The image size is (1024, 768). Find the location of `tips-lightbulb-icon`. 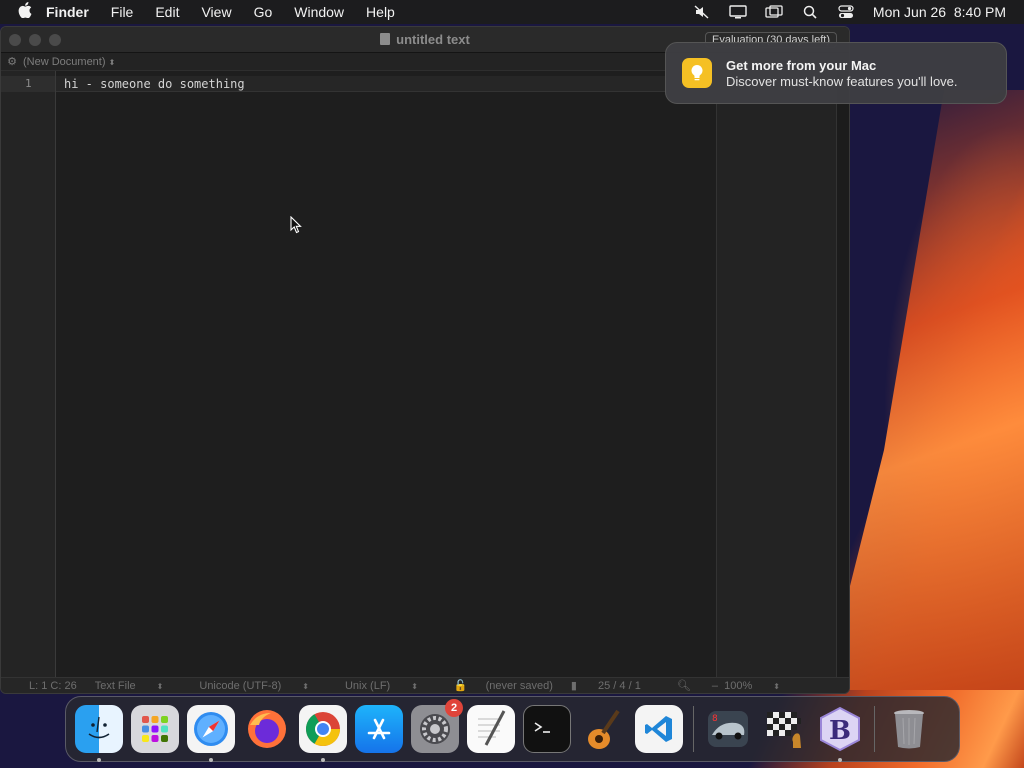

tips-lightbulb-icon is located at coordinates (697, 73).